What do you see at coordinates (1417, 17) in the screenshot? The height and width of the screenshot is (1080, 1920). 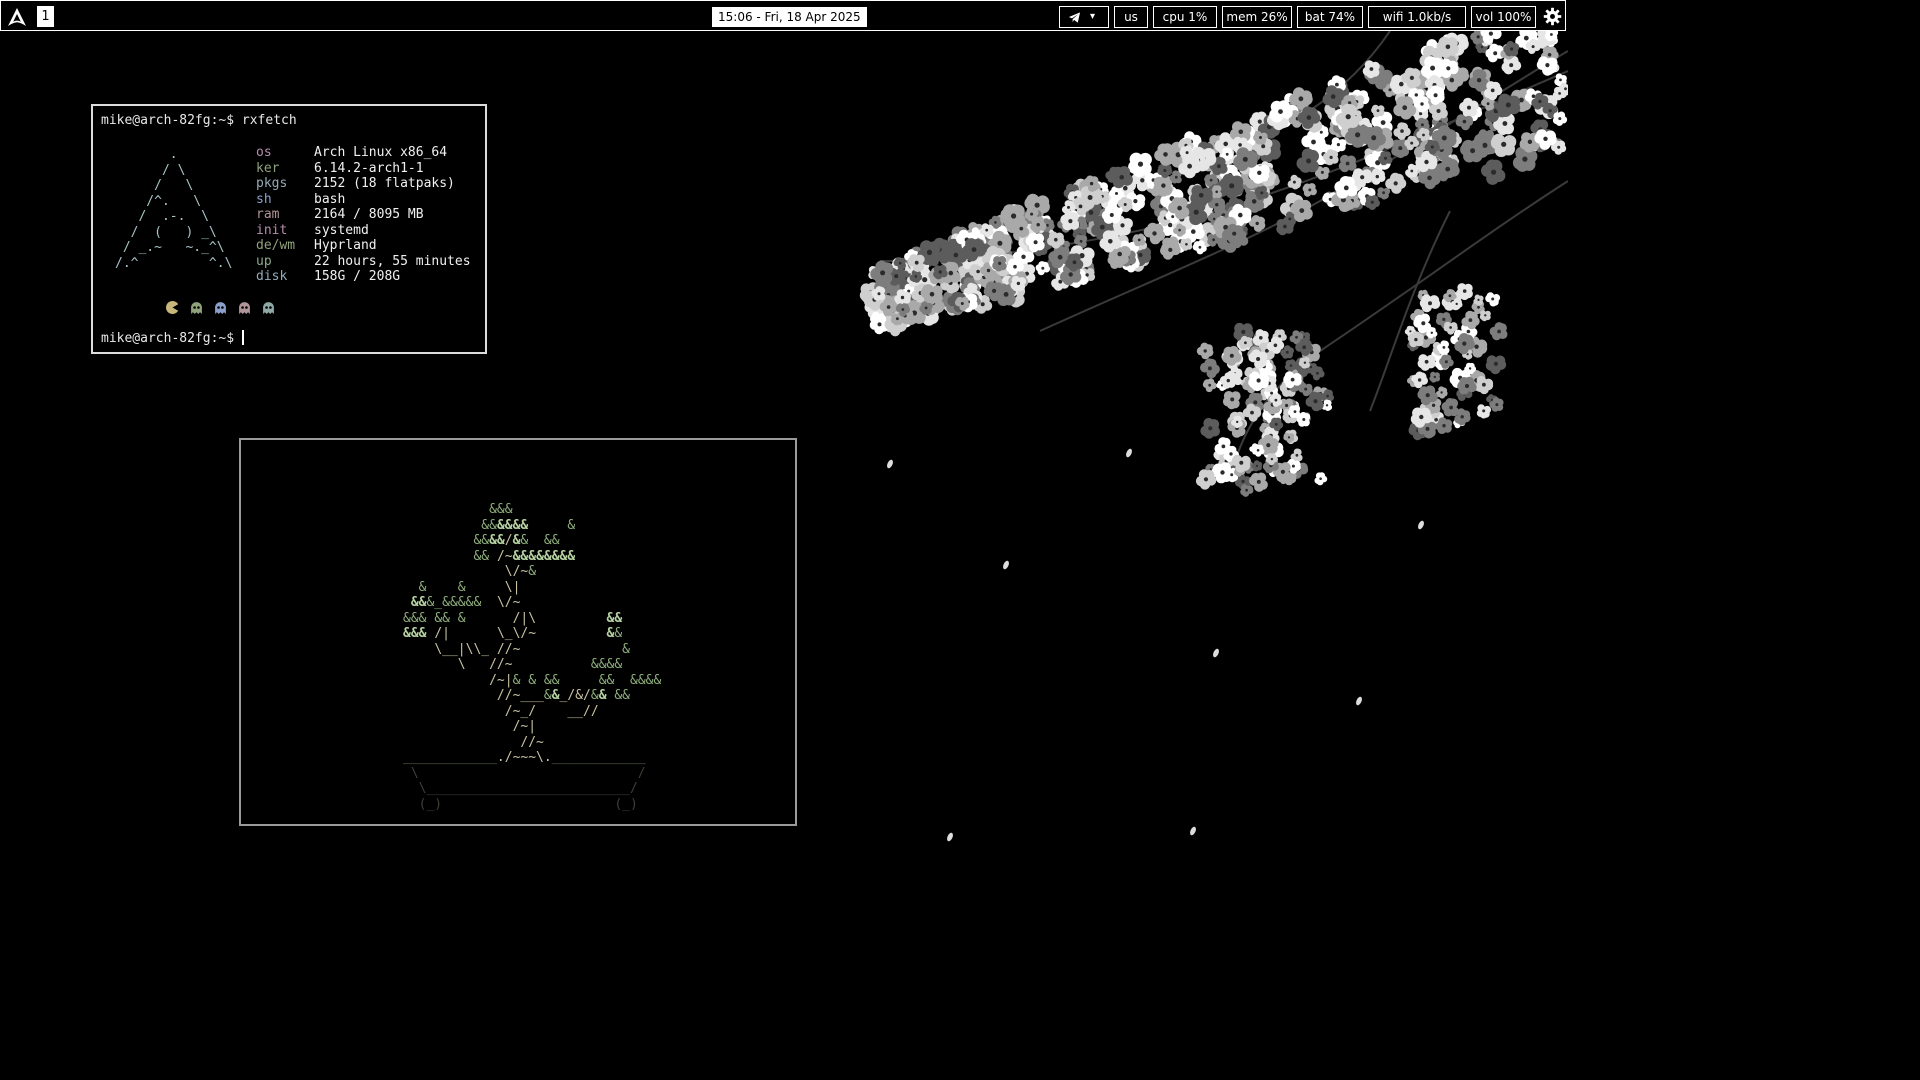 I see `wifi-status: wifi 1.0kb/s` at bounding box center [1417, 17].